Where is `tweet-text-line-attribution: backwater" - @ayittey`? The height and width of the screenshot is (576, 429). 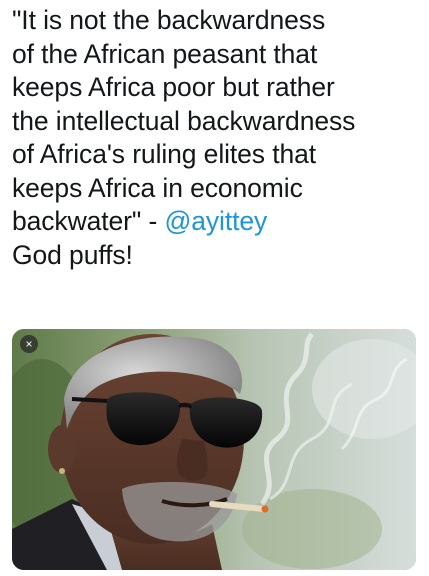 tweet-text-line-attribution: backwater" - @ayittey is located at coordinates (217, 222).